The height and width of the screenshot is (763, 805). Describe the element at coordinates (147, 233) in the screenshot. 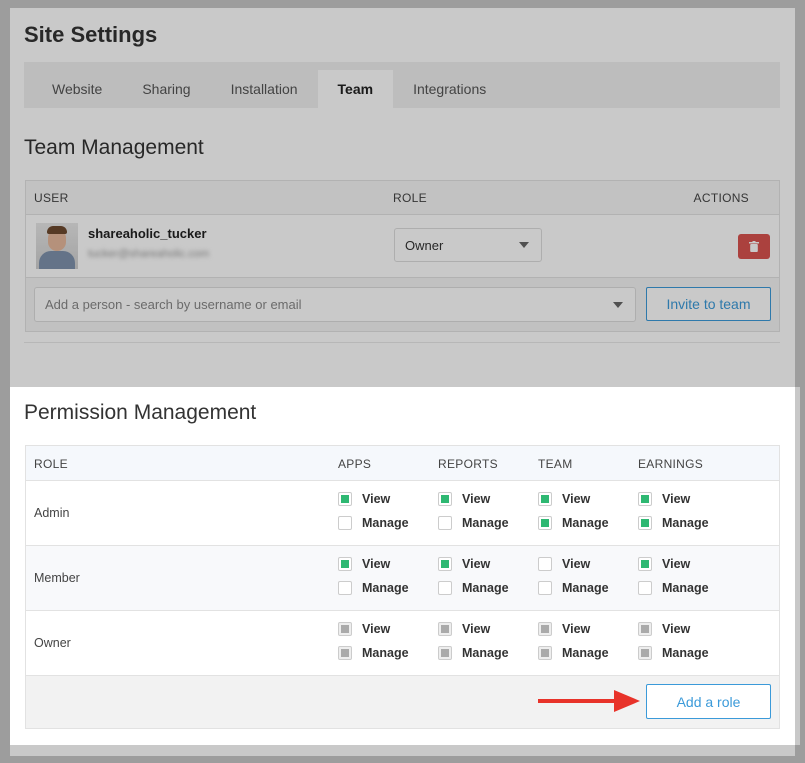

I see `member-username: shareaholic_tucker` at that location.